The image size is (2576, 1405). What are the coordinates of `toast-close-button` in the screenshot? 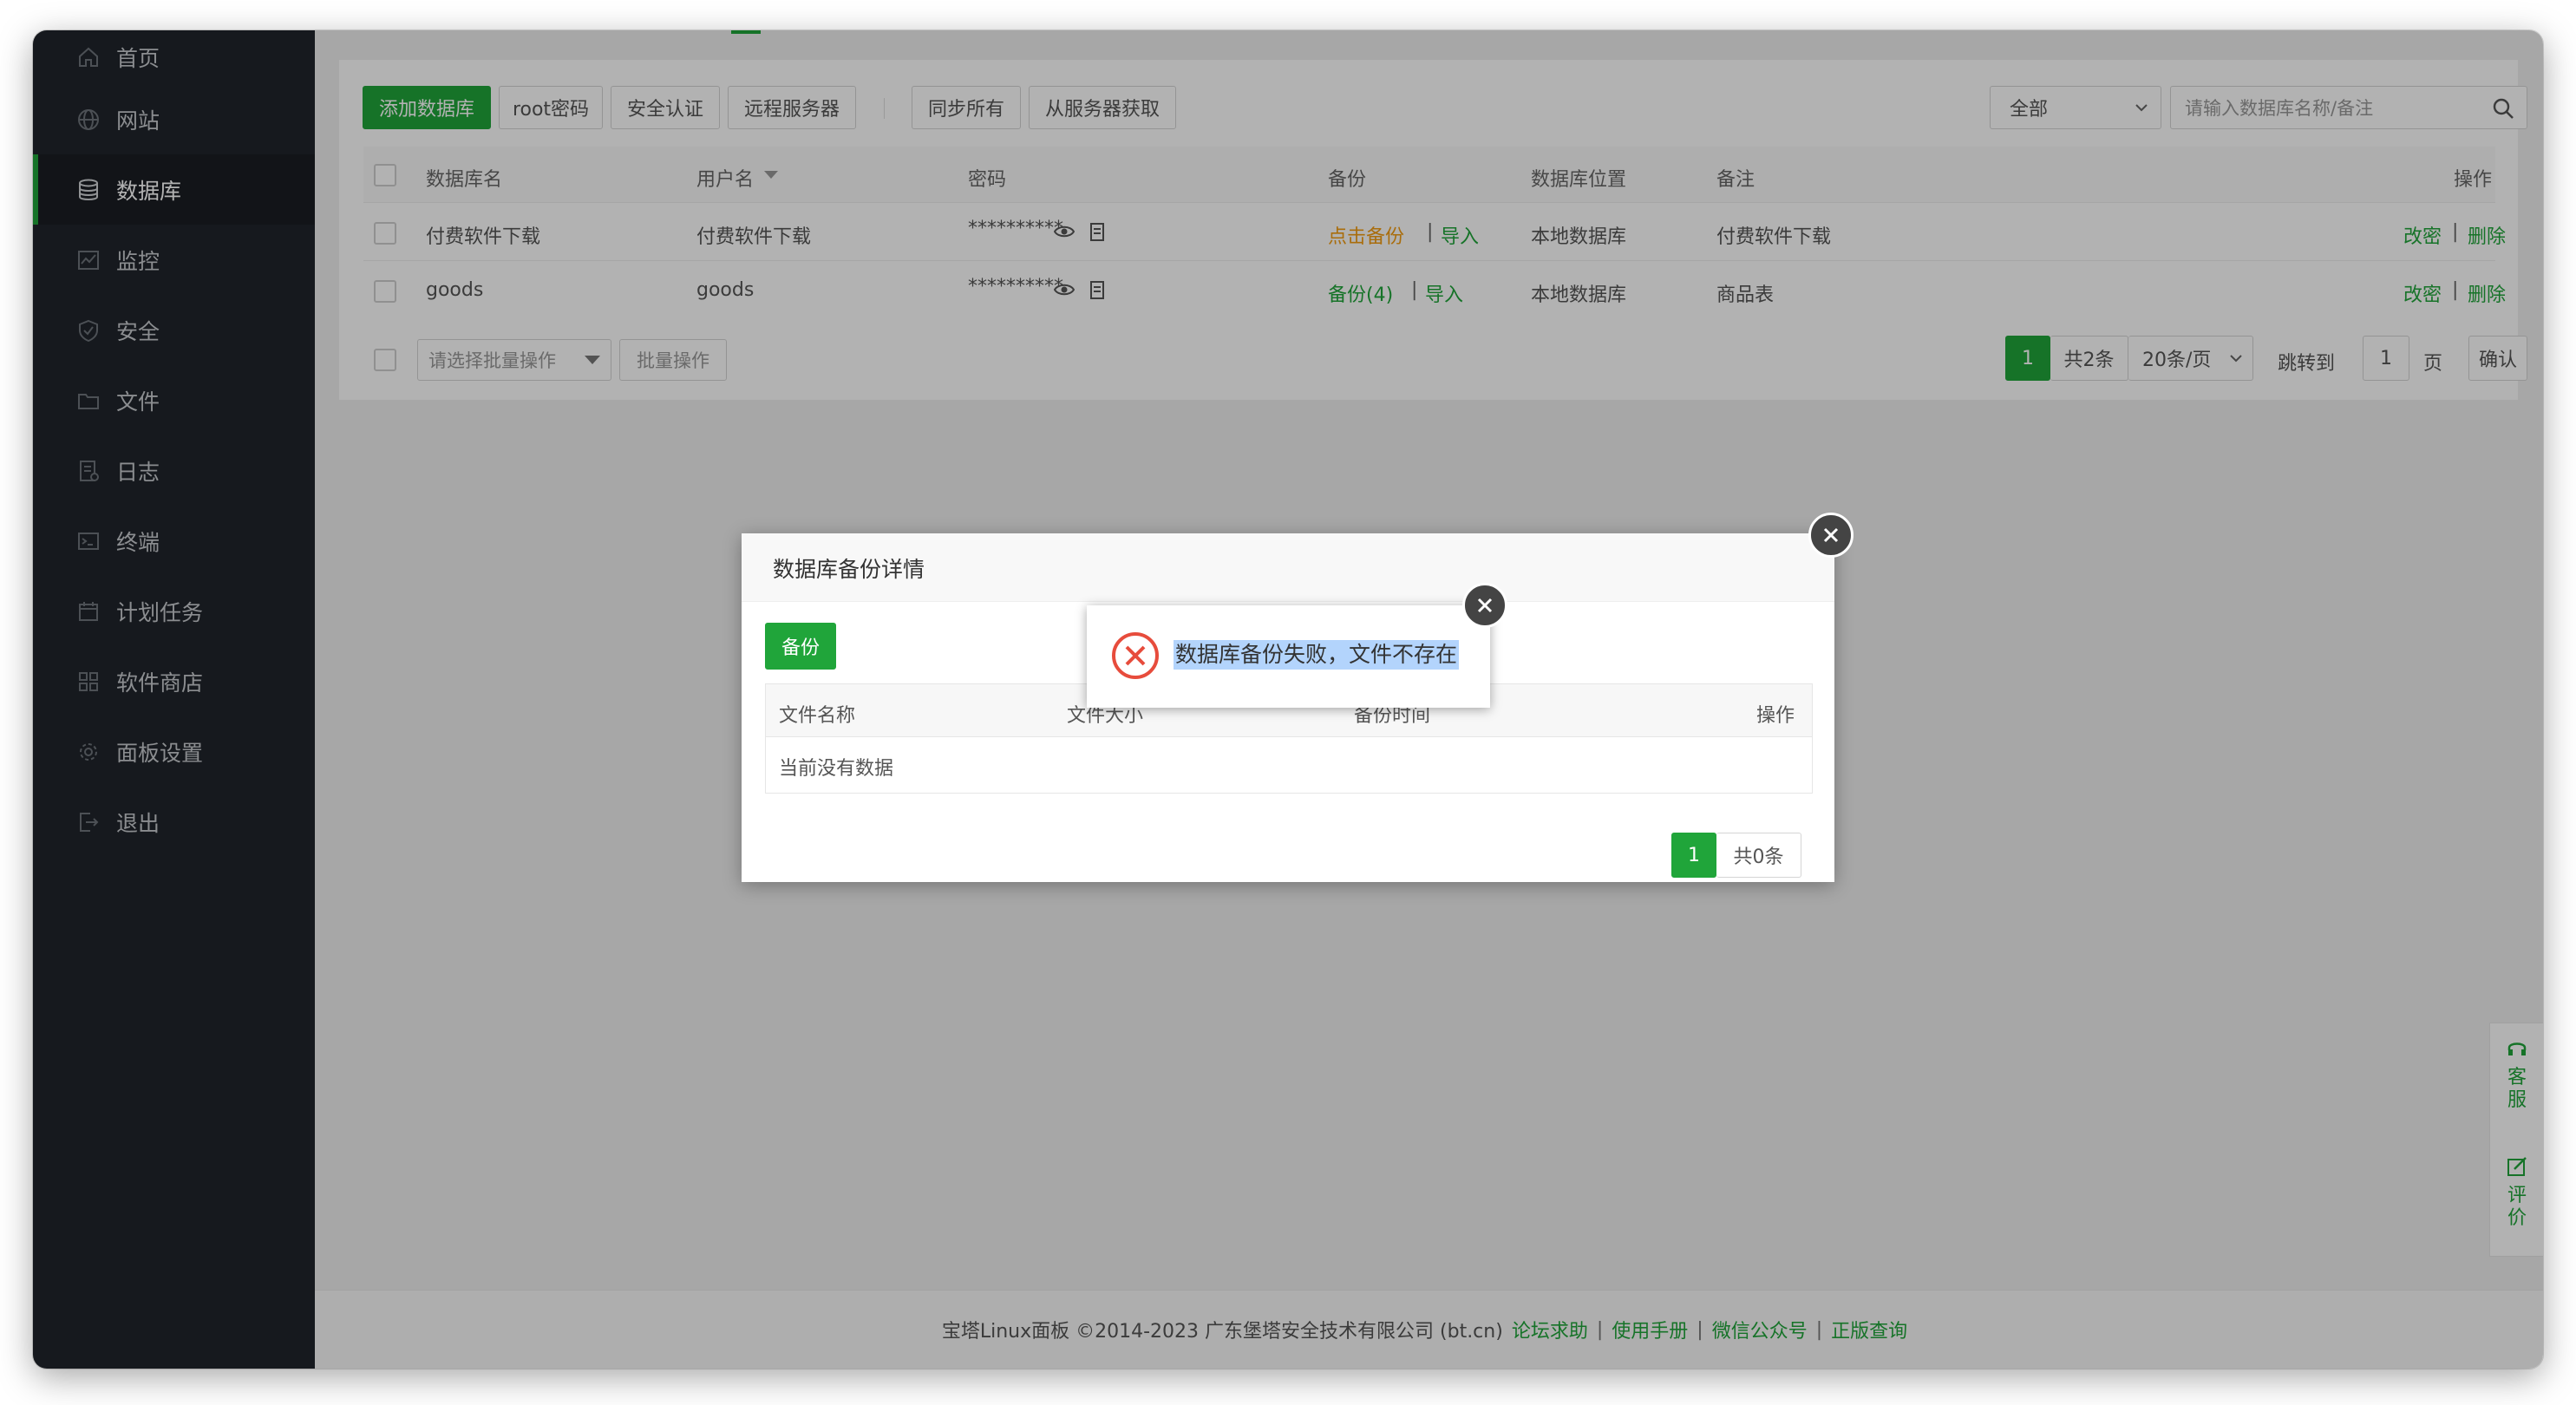 It's located at (1484, 605).